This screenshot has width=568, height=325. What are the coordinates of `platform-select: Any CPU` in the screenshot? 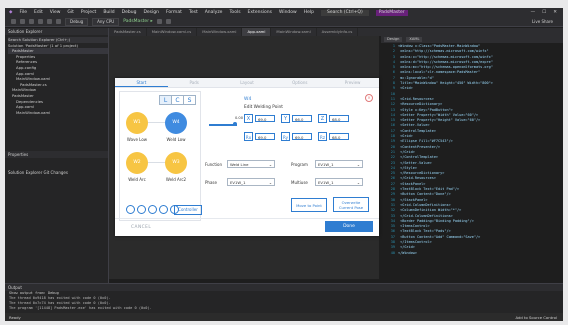 It's located at (106, 21).